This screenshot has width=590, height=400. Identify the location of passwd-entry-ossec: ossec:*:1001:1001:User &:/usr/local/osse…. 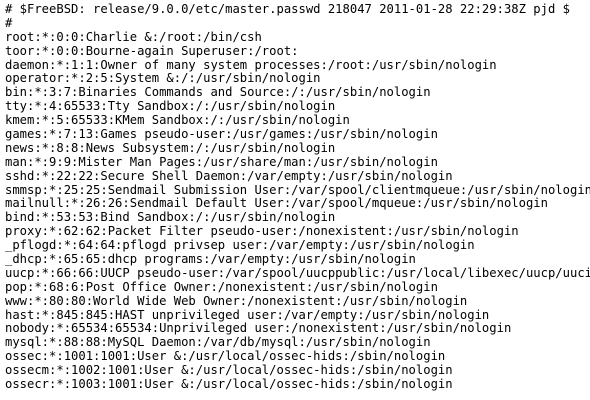
(225, 356).